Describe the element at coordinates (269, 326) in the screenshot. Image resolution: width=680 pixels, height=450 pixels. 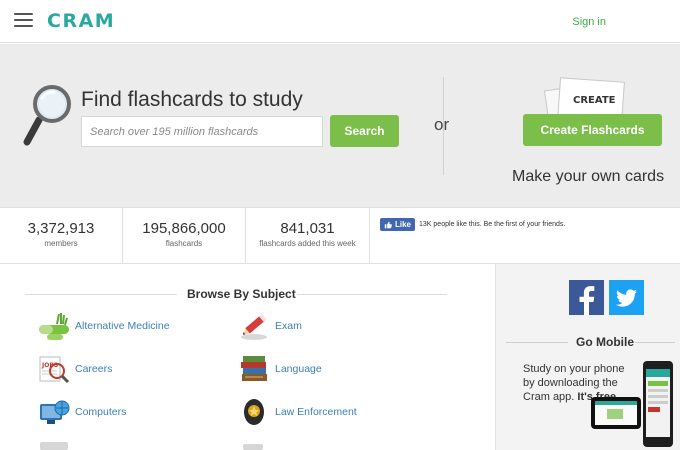
I see `subject-exam: Exam` at that location.